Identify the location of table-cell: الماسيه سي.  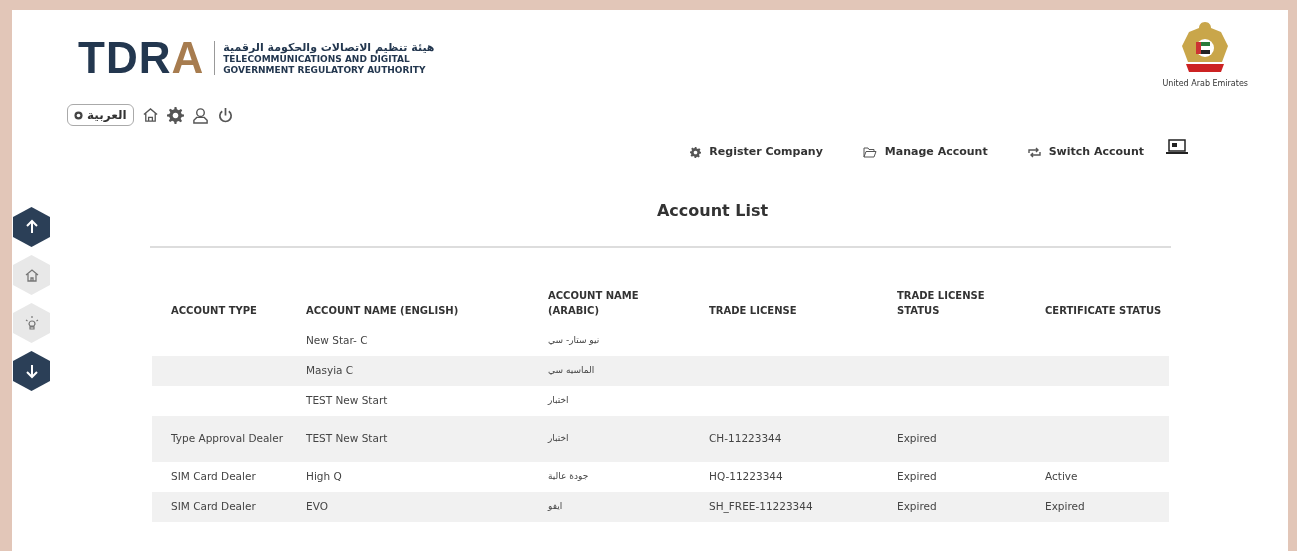
(609, 370).